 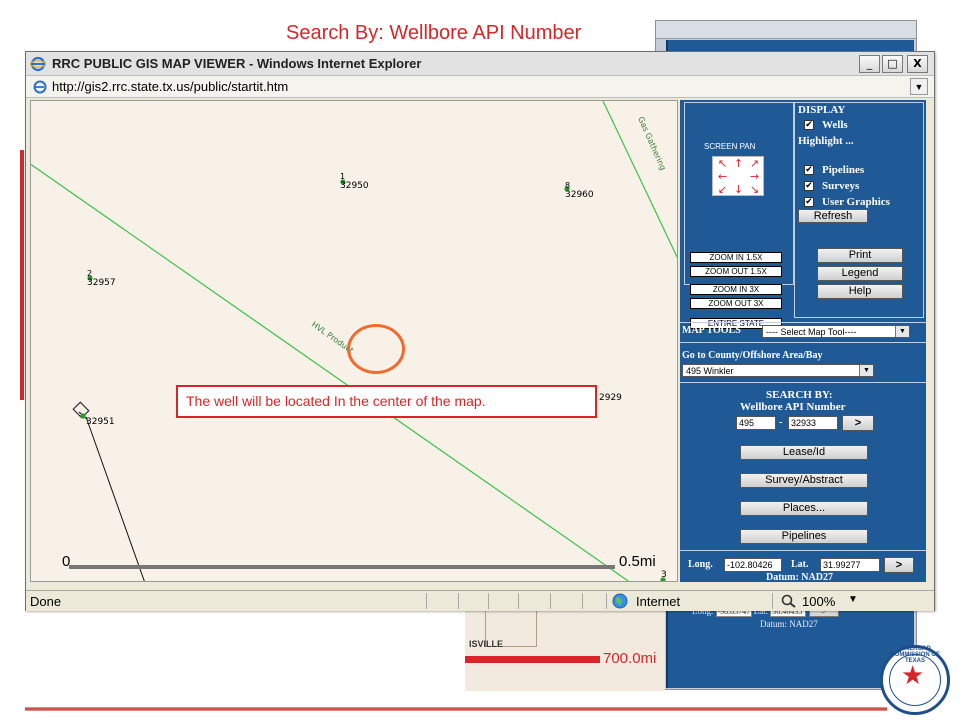 What do you see at coordinates (809, 202) in the screenshot?
I see `user-graphics-checkbox: ✔` at bounding box center [809, 202].